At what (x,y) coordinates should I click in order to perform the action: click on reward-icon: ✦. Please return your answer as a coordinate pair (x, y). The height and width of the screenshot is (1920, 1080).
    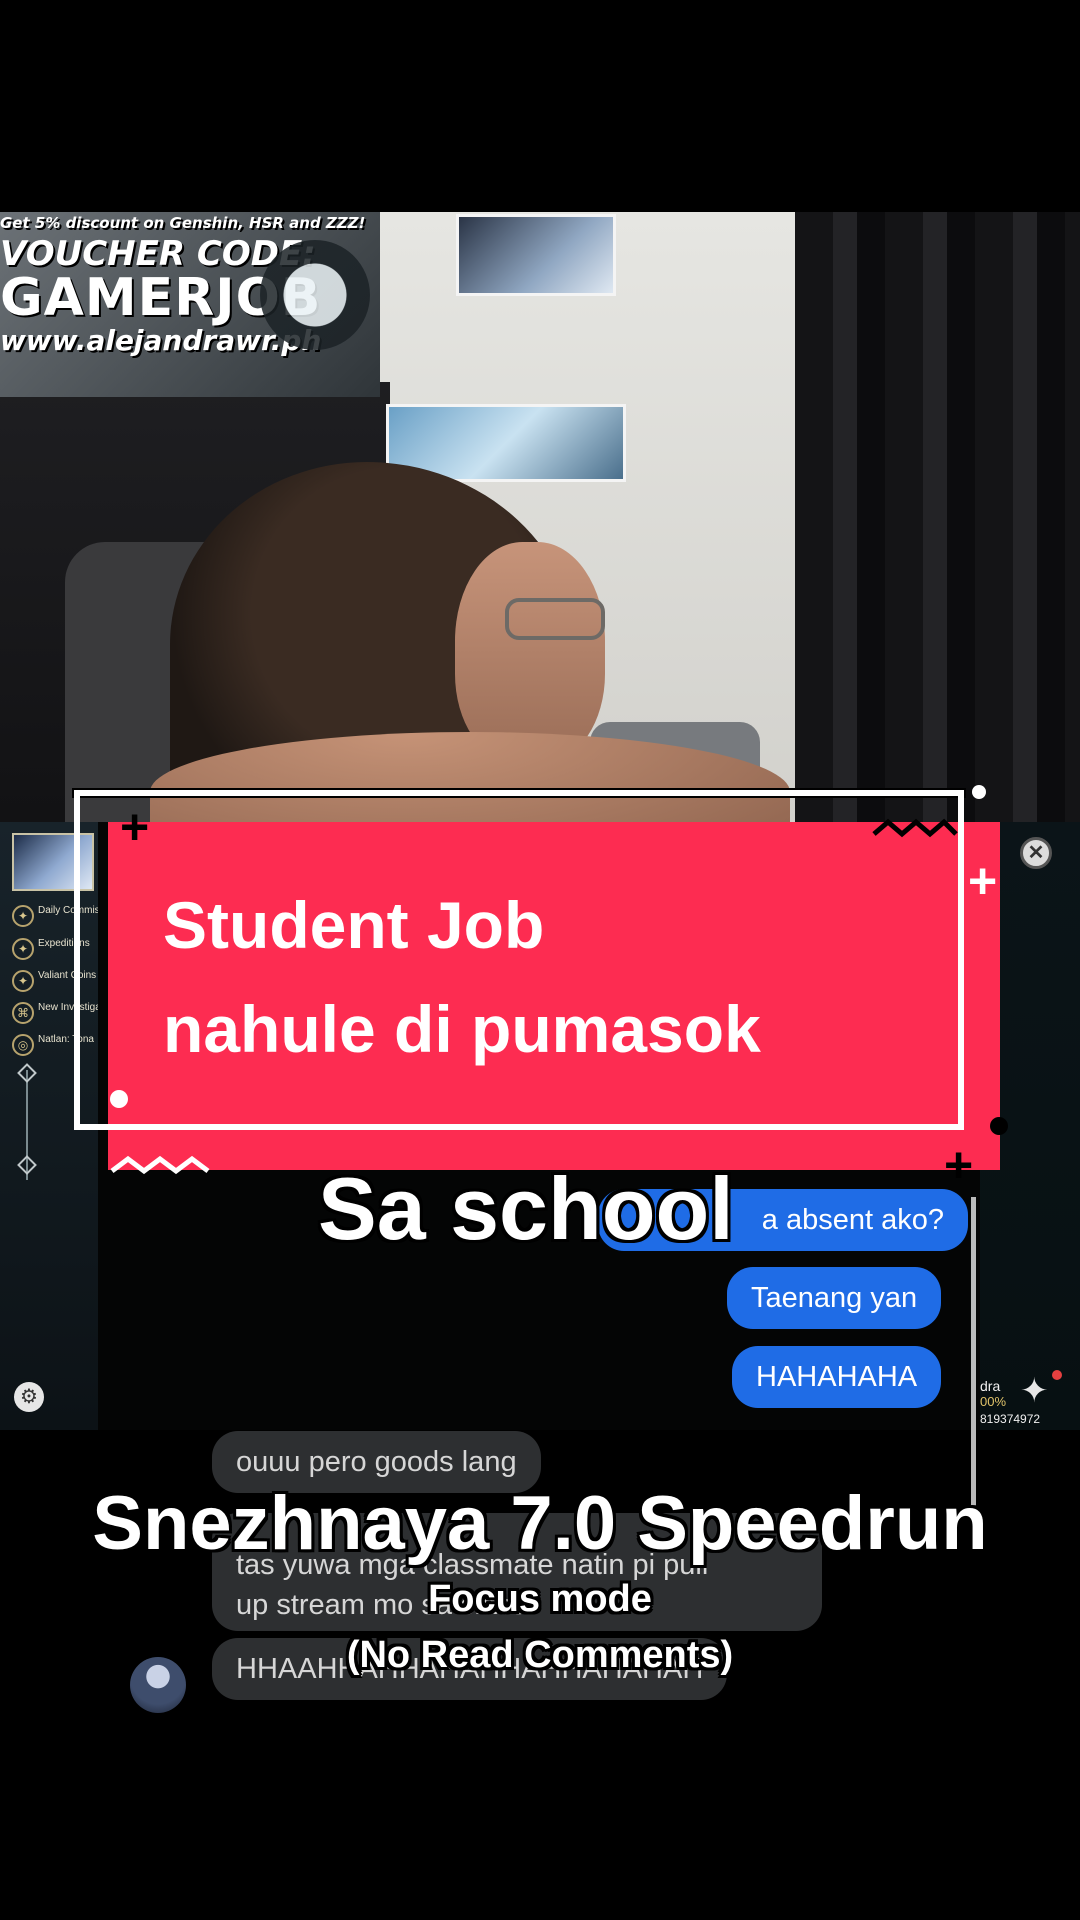
    Looking at the image, I should click on (23, 981).